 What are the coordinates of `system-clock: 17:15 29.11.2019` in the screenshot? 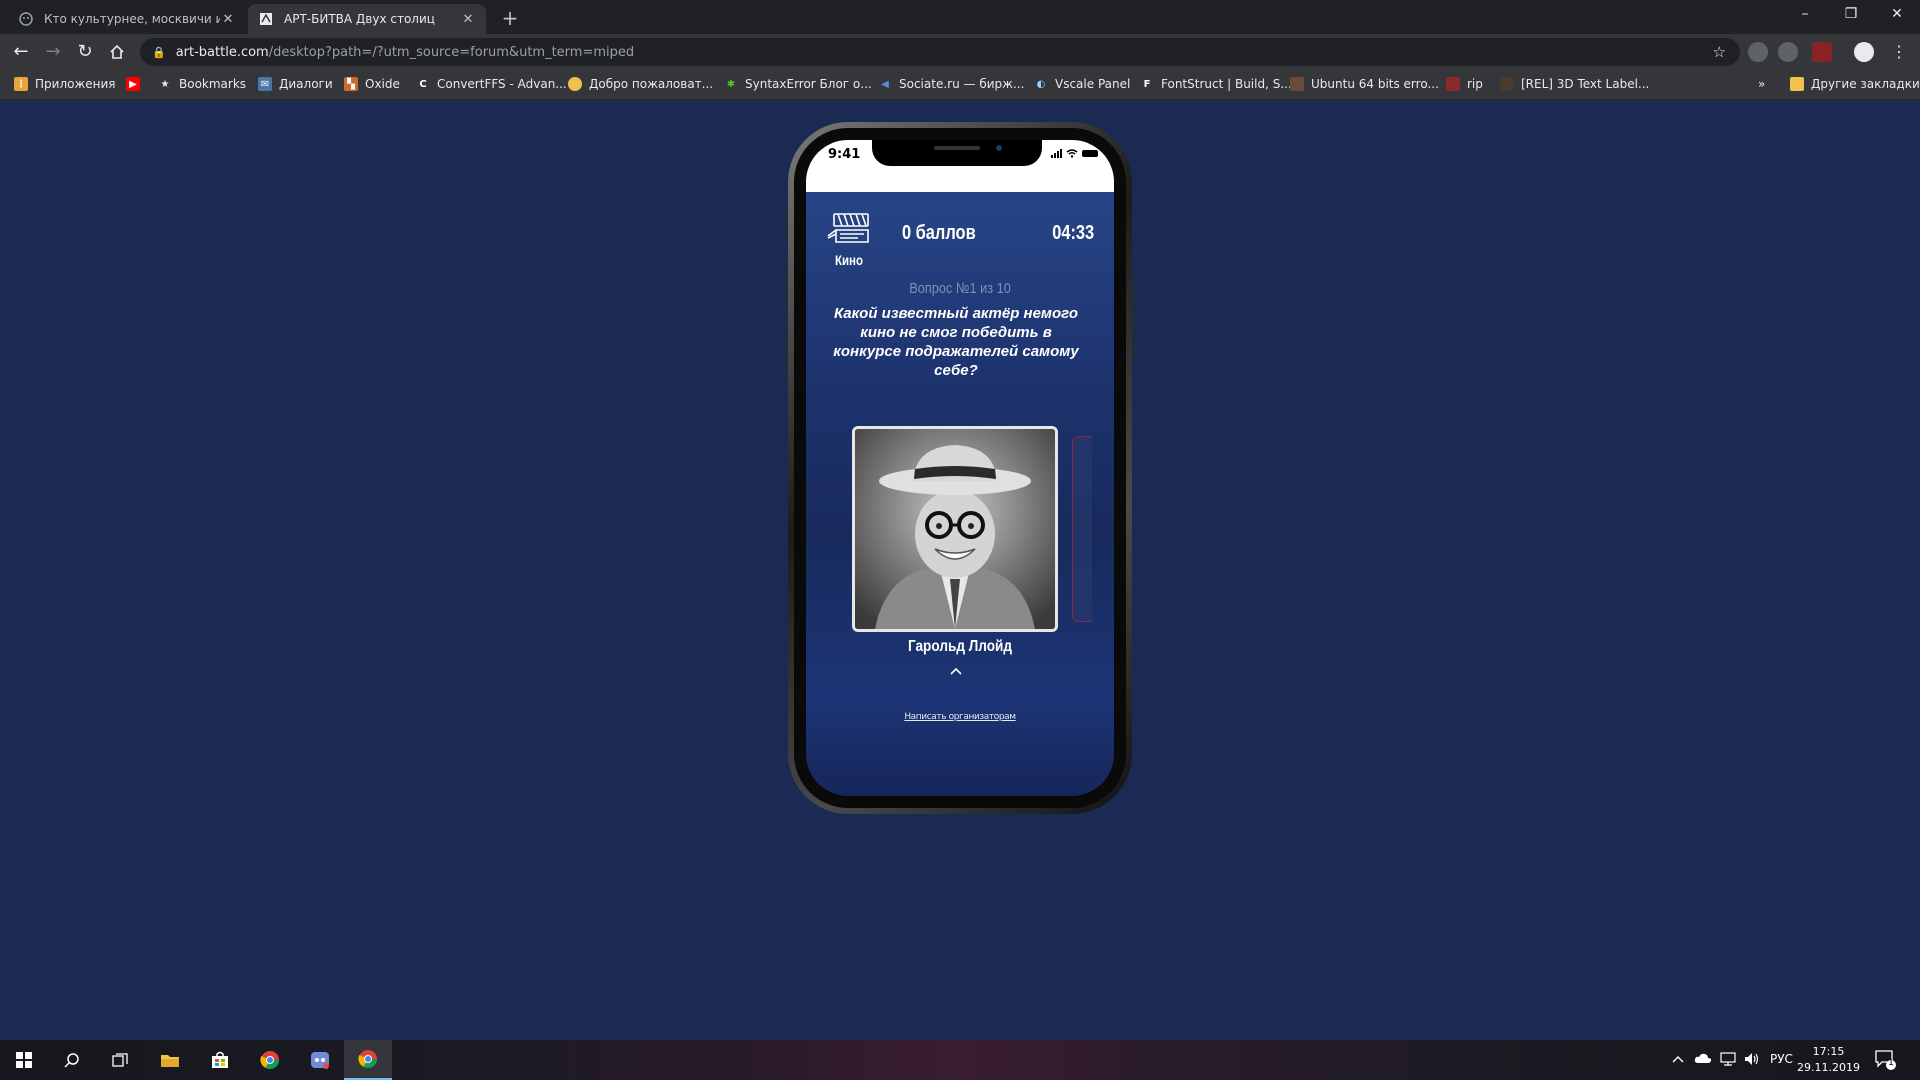 It's located at (1828, 1060).